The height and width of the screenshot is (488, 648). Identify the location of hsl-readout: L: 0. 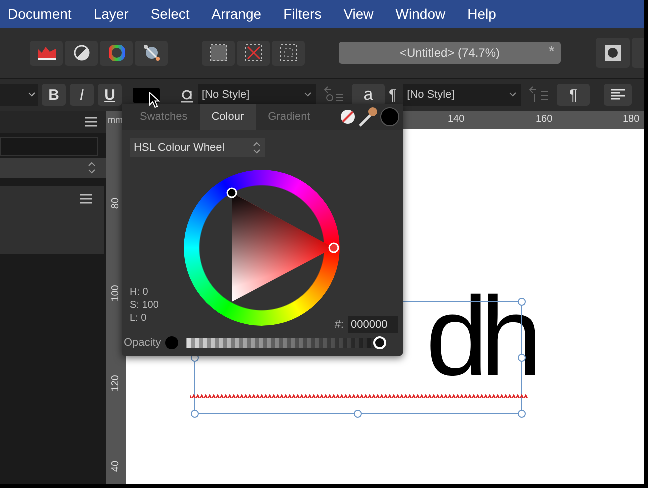
(139, 318).